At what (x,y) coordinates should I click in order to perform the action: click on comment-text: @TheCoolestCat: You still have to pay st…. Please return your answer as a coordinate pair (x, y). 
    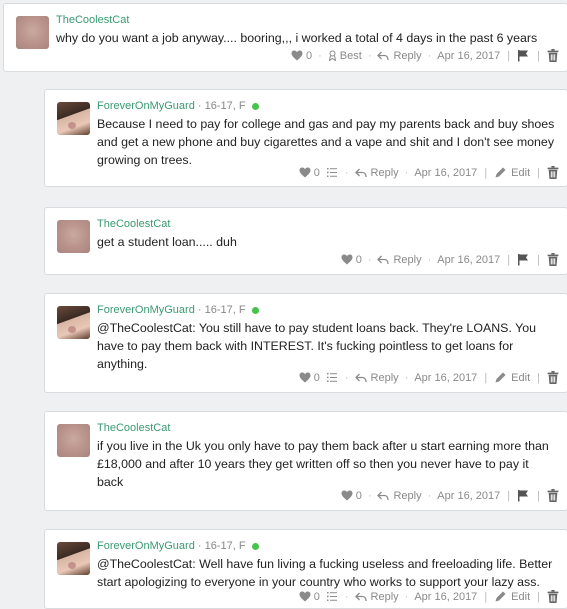
    Looking at the image, I should click on (317, 346).